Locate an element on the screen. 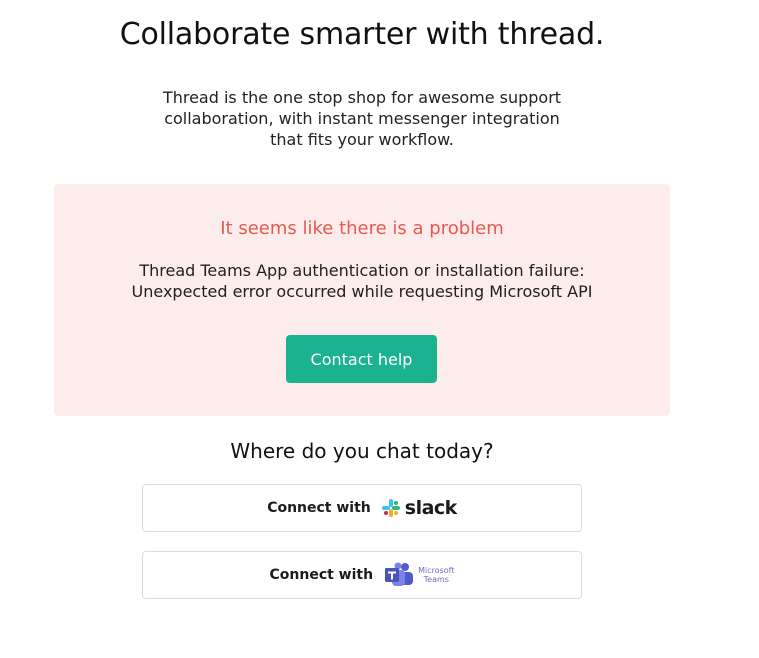  teams-logo: Microsoft Teams is located at coordinates (418, 575).